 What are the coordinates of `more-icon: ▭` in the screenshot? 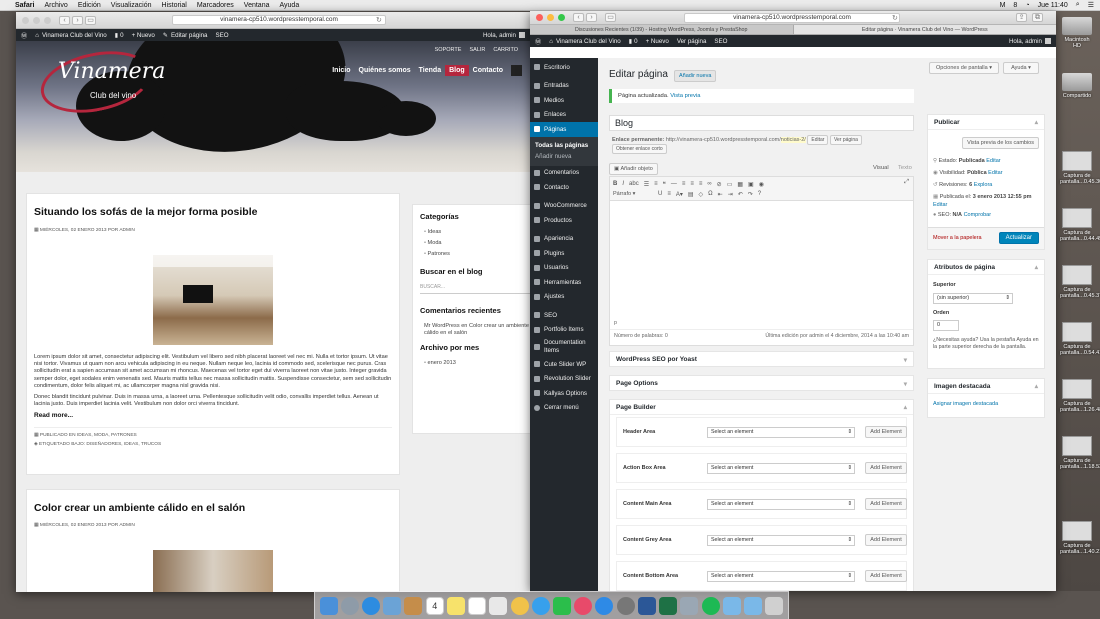 It's located at (730, 184).